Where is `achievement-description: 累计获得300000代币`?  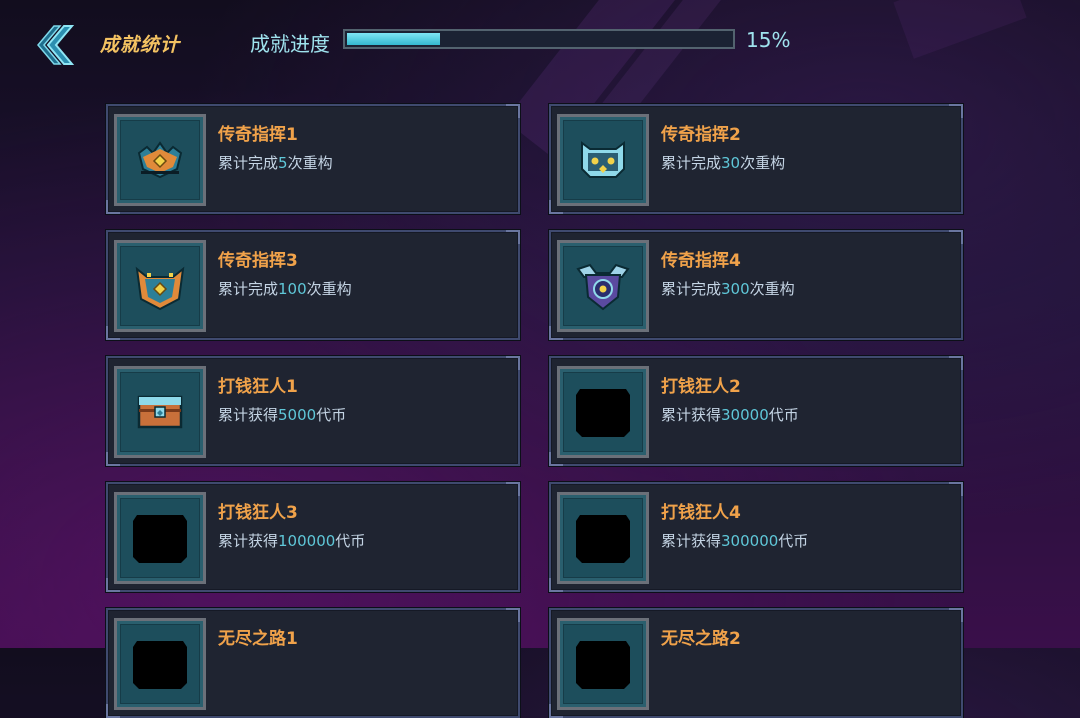
achievement-description: 累计获得300000代币 is located at coordinates (734, 540).